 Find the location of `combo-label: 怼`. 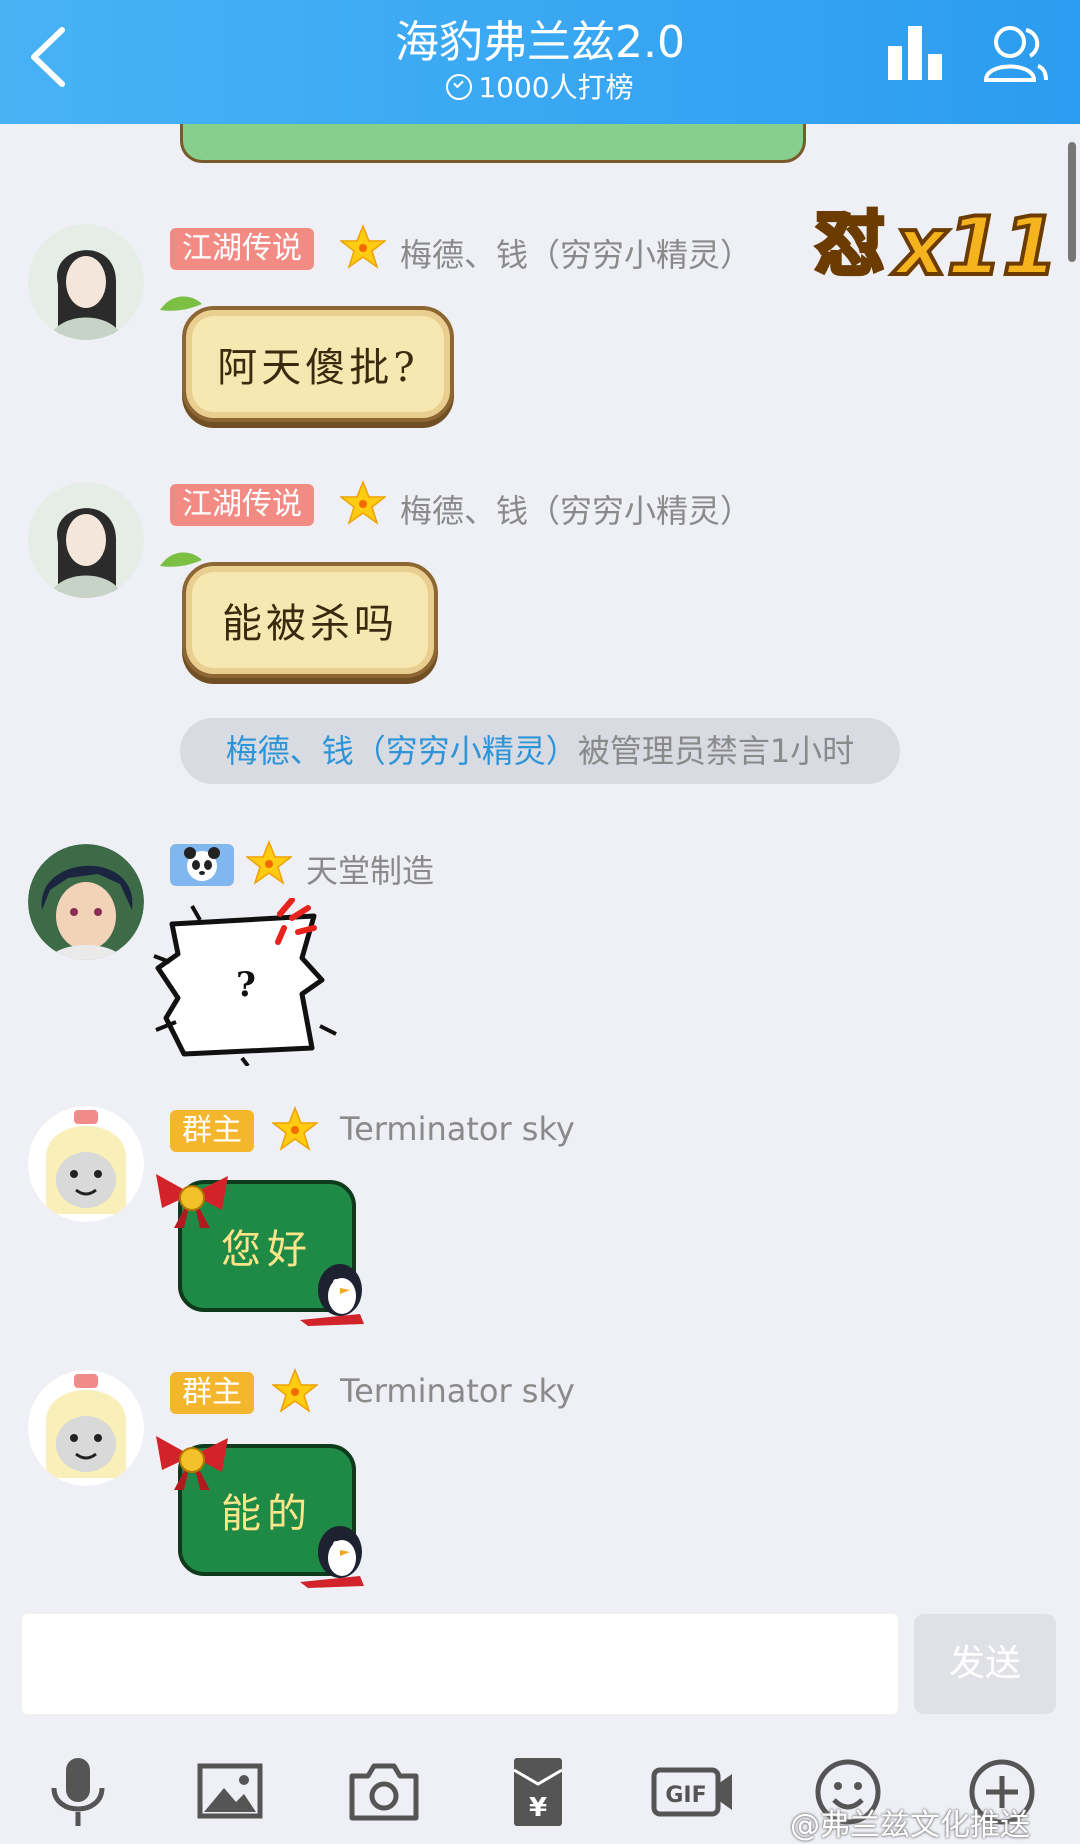

combo-label: 怼 is located at coordinates (850, 243).